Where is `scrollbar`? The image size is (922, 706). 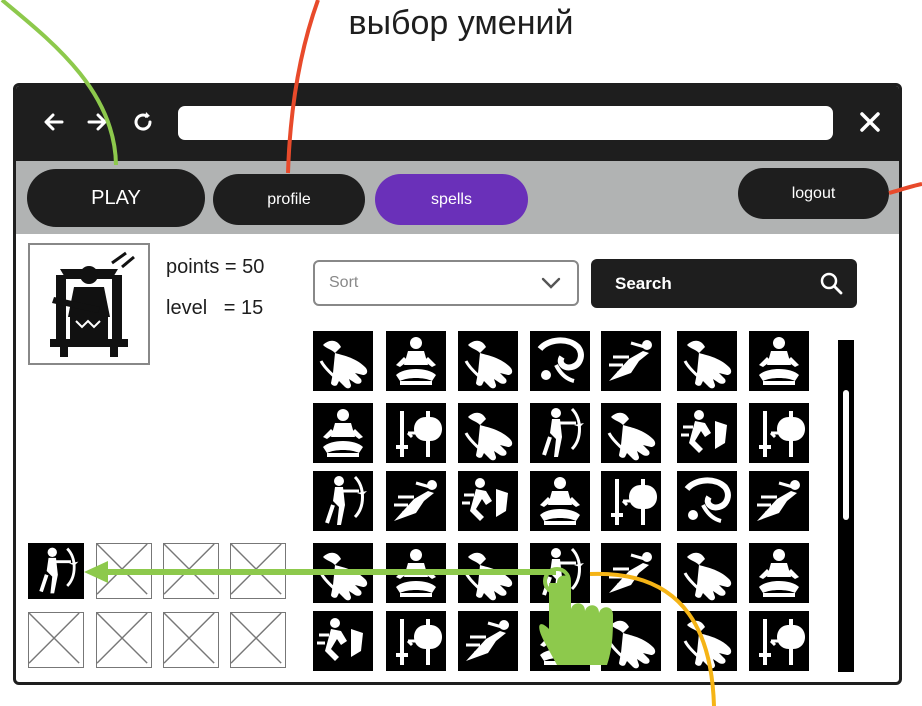 scrollbar is located at coordinates (846, 506).